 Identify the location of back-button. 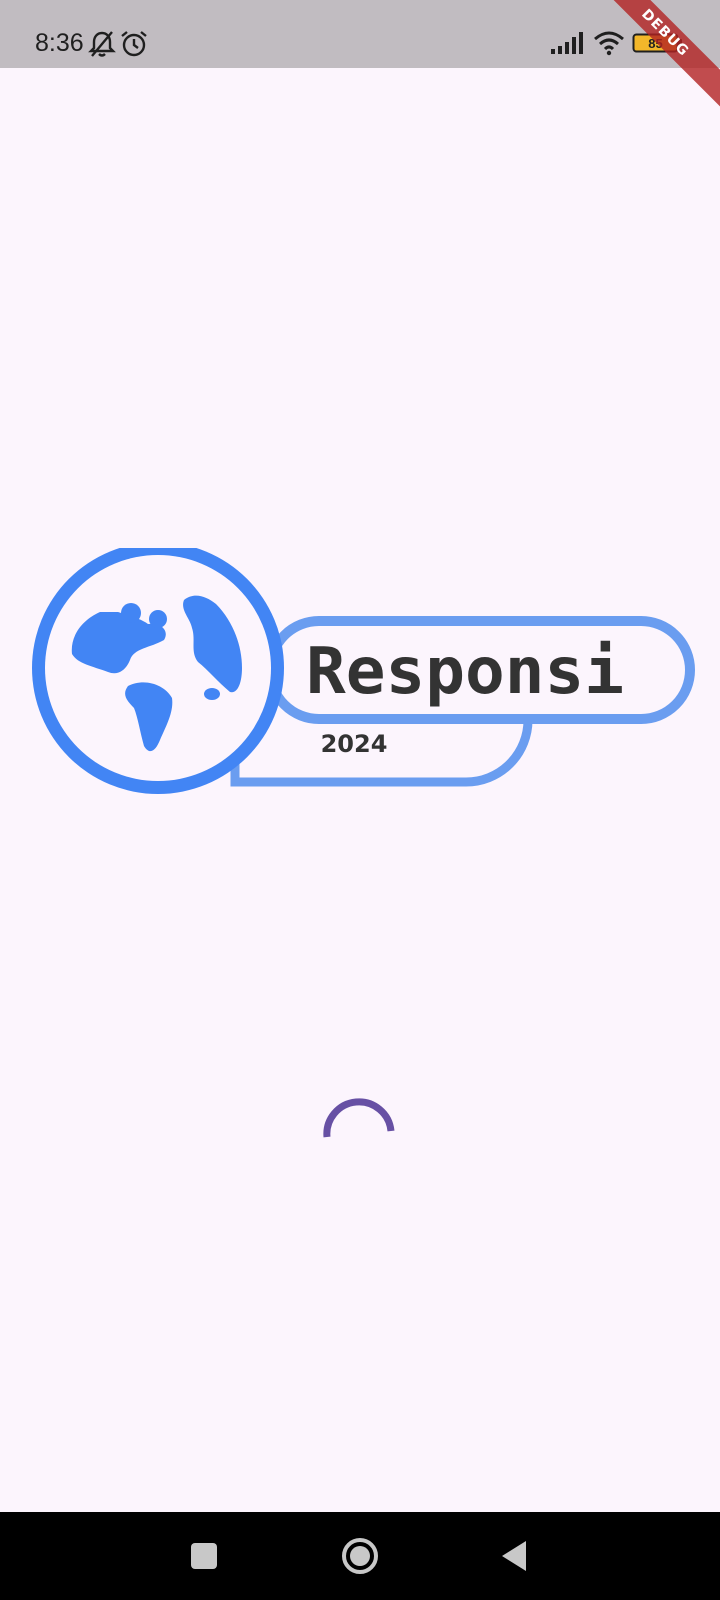
(515, 1556).